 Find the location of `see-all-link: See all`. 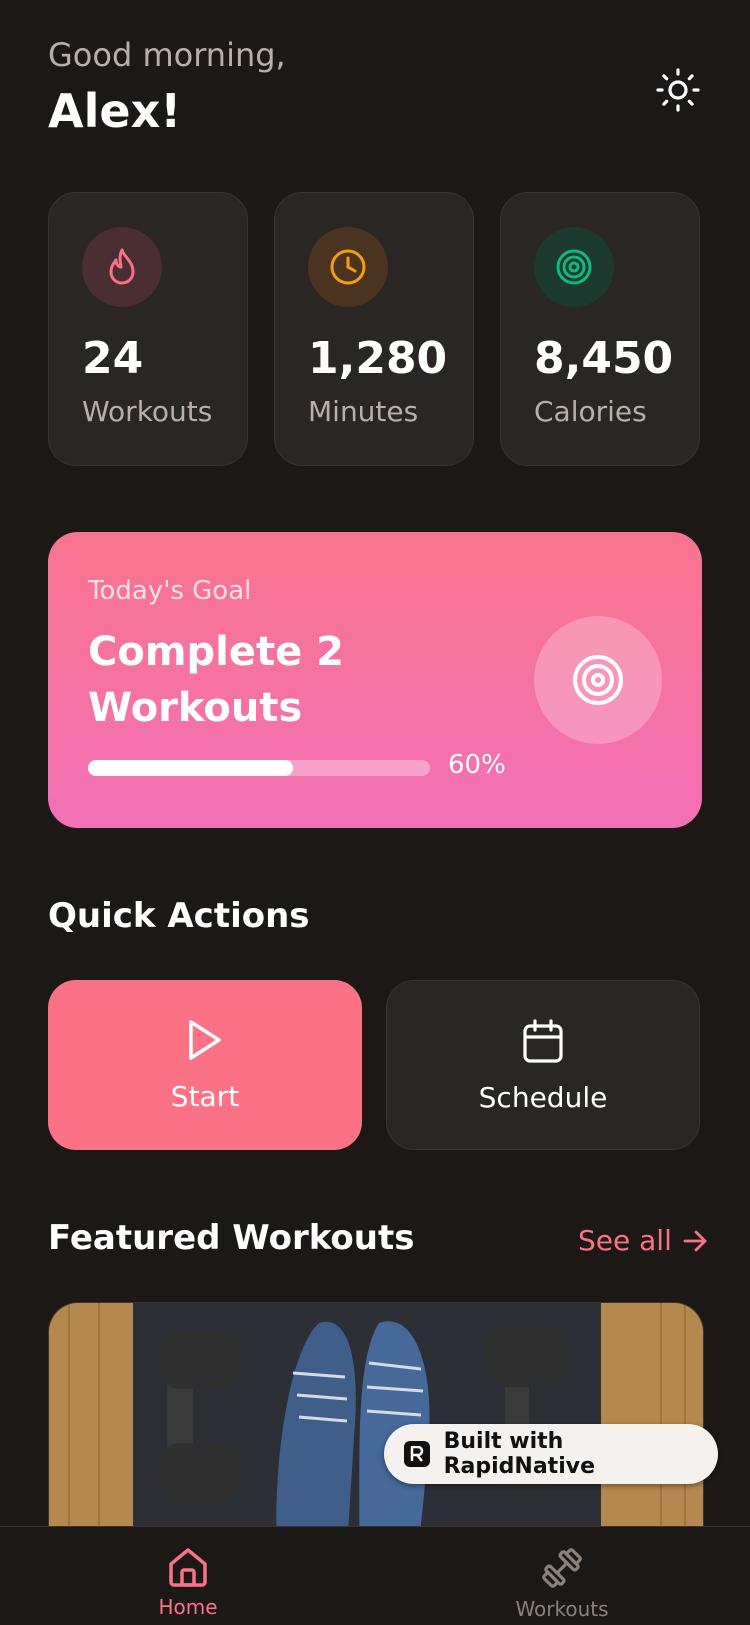

see-all-link: See all is located at coordinates (643, 1240).